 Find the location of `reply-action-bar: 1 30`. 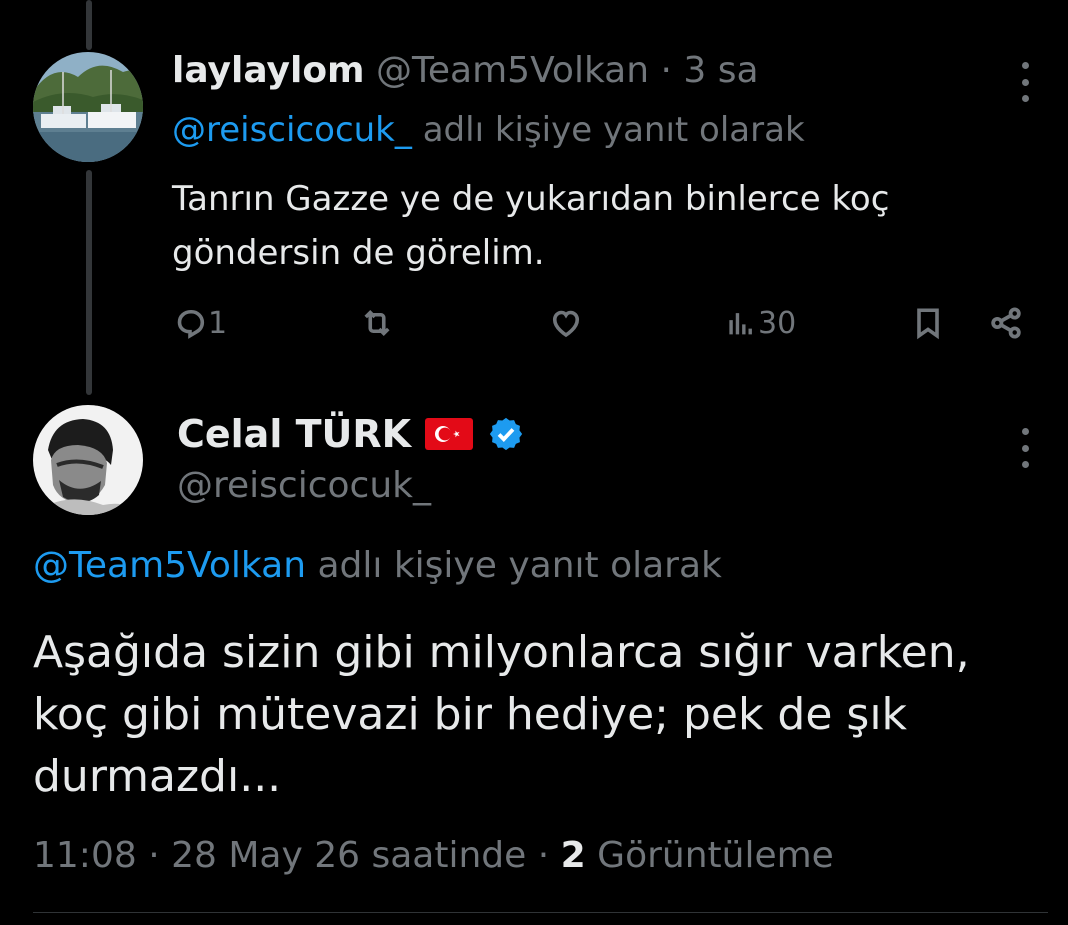

reply-action-bar: 1 30 is located at coordinates (602, 323).